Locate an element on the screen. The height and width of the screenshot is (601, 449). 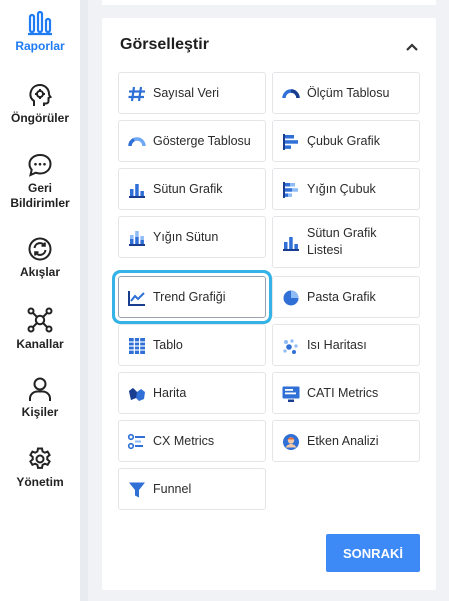
sidebar-item-label: Yönetim is located at coordinates (40, 482).